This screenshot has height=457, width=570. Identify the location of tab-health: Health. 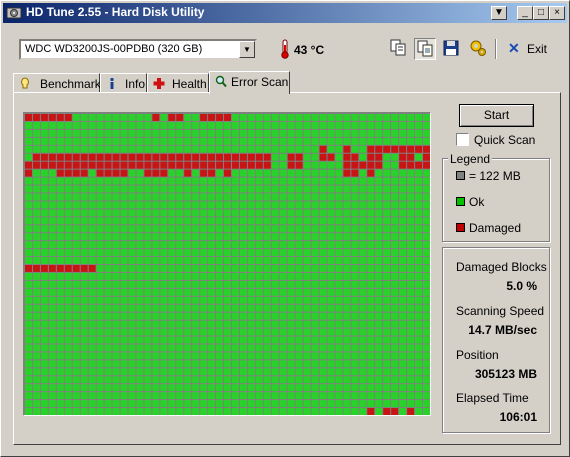
(178, 83).